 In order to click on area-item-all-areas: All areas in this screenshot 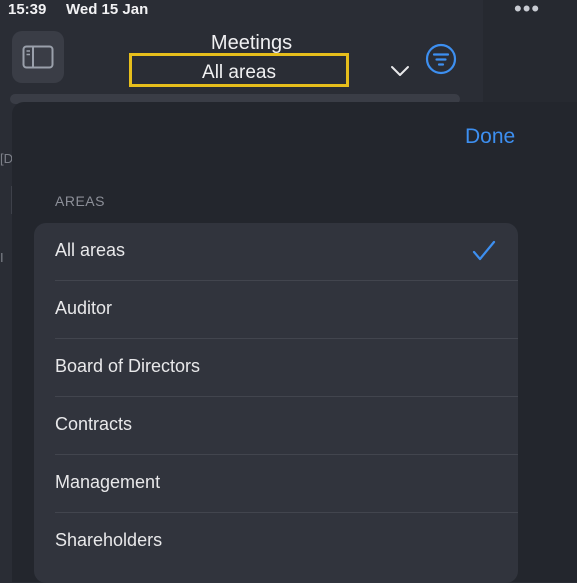, I will do `click(276, 252)`.